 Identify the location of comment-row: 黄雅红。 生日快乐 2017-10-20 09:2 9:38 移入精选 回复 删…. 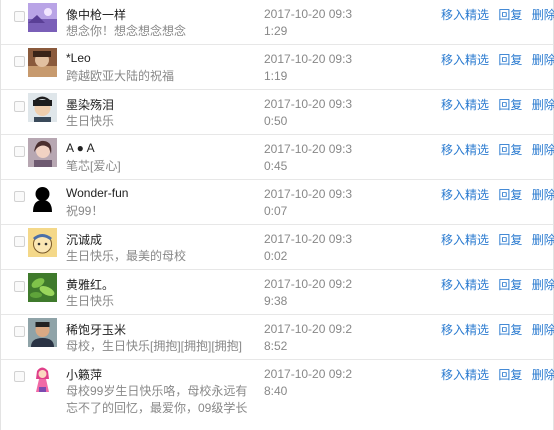
(277, 292).